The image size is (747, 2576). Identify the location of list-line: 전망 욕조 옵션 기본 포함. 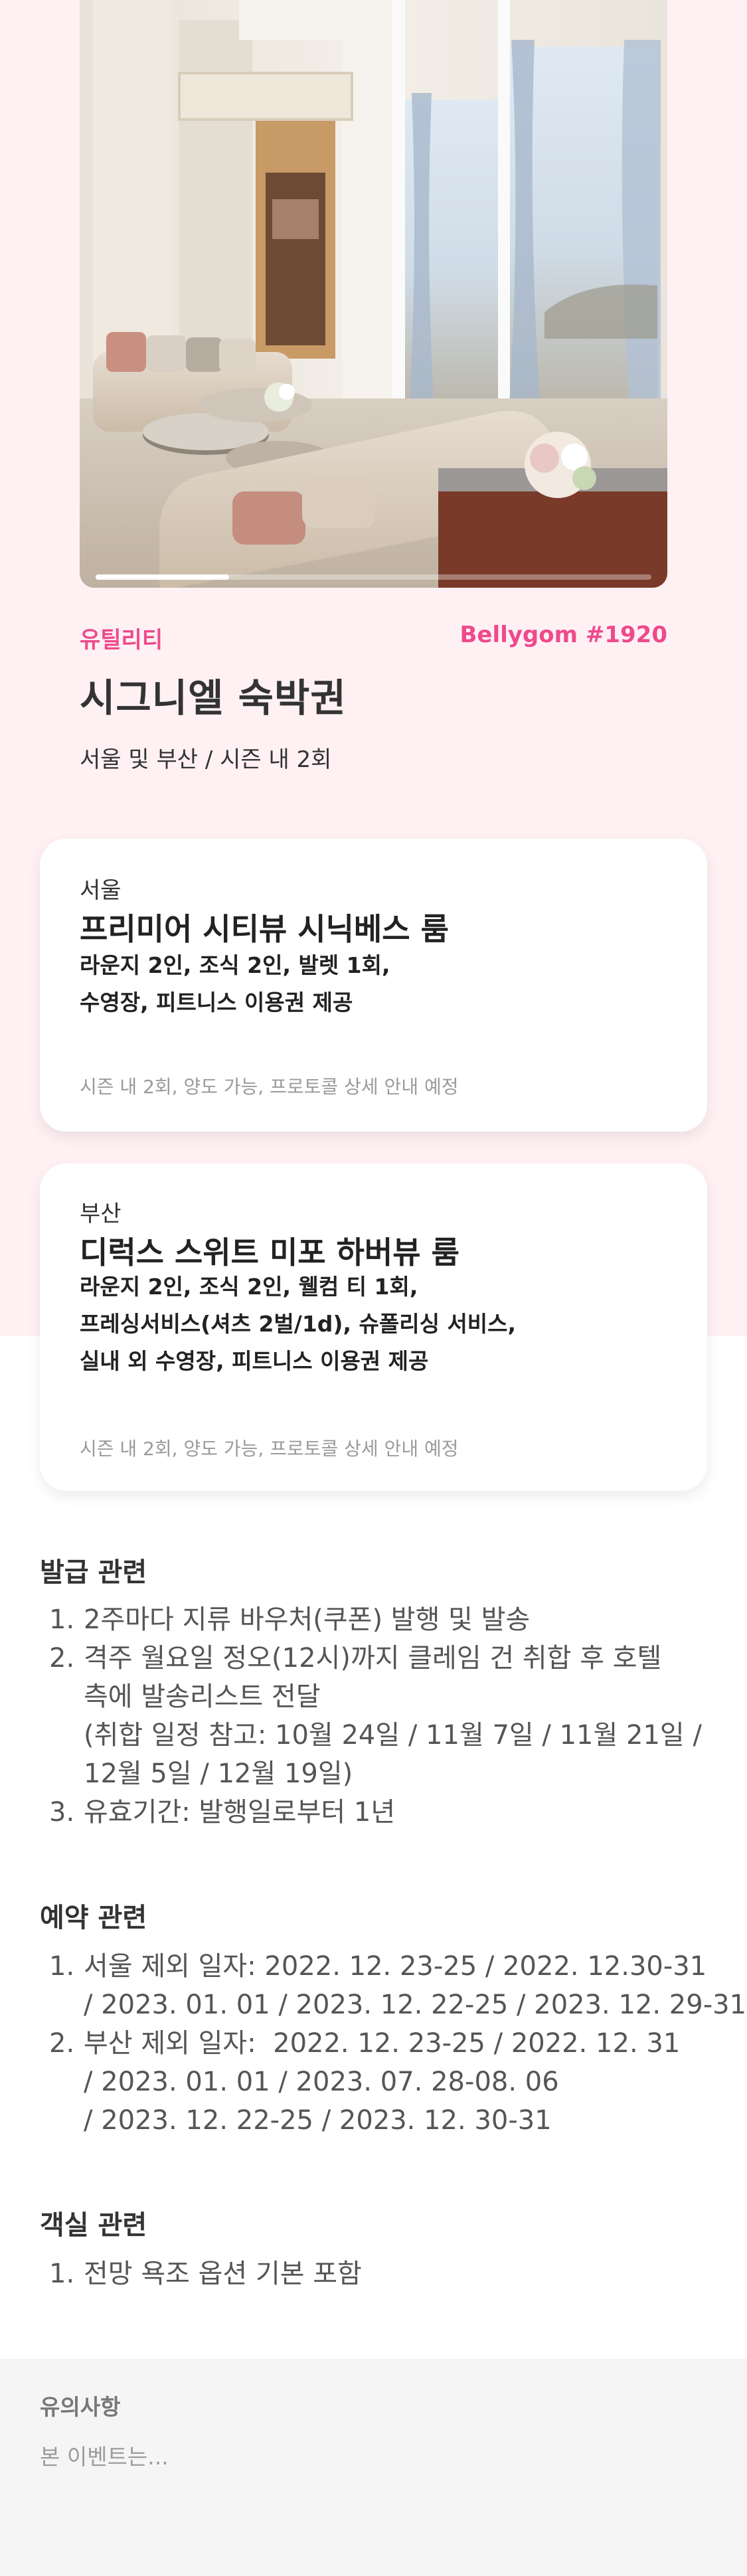
(223, 2274).